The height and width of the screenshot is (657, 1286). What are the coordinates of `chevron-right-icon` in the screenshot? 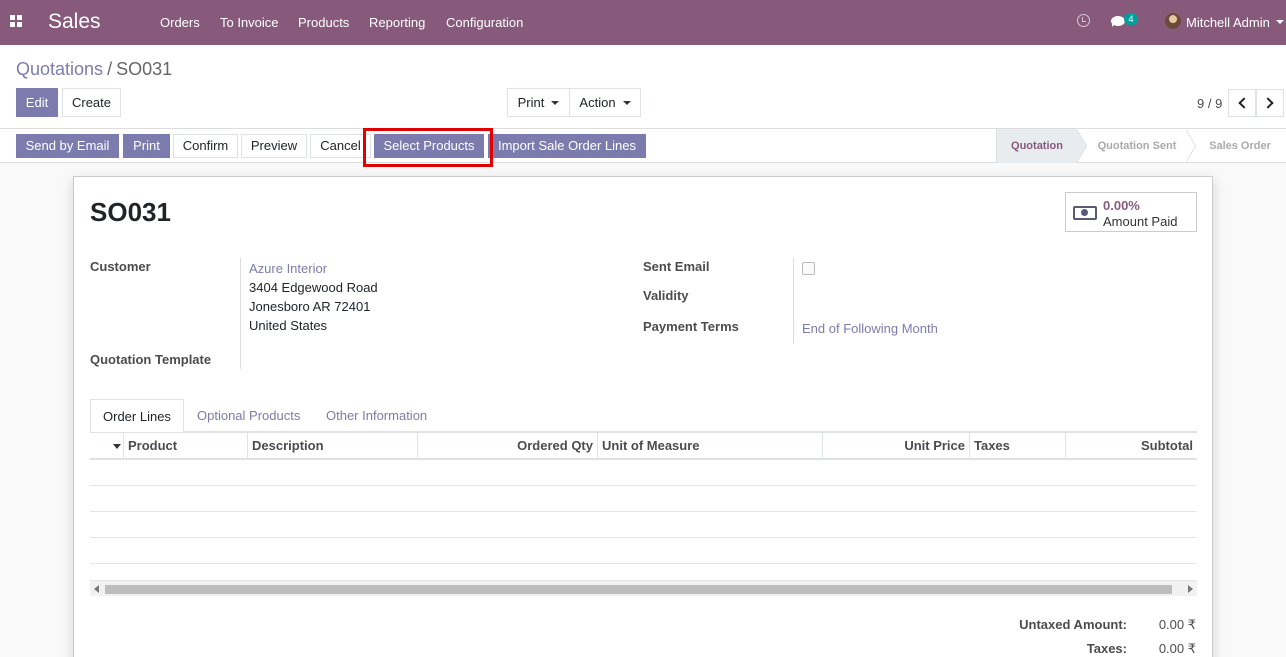 It's located at (1268, 103).